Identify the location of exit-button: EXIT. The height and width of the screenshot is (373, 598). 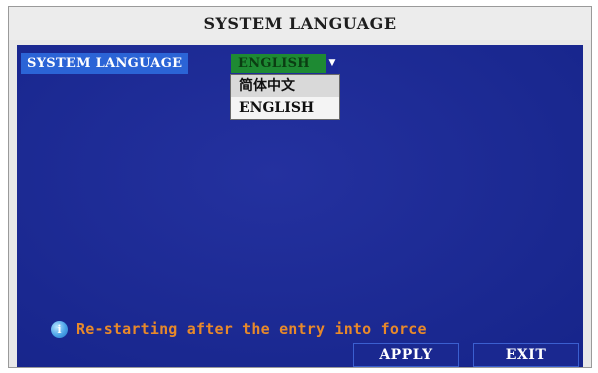
(526, 355).